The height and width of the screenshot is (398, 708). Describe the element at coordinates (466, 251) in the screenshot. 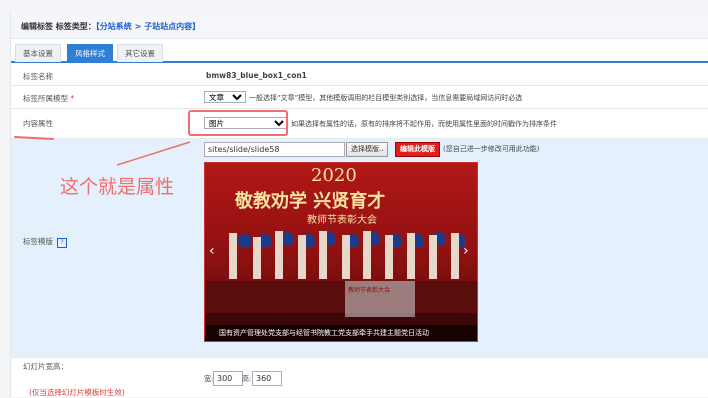

I see `slide-next-arrow: ›` at that location.